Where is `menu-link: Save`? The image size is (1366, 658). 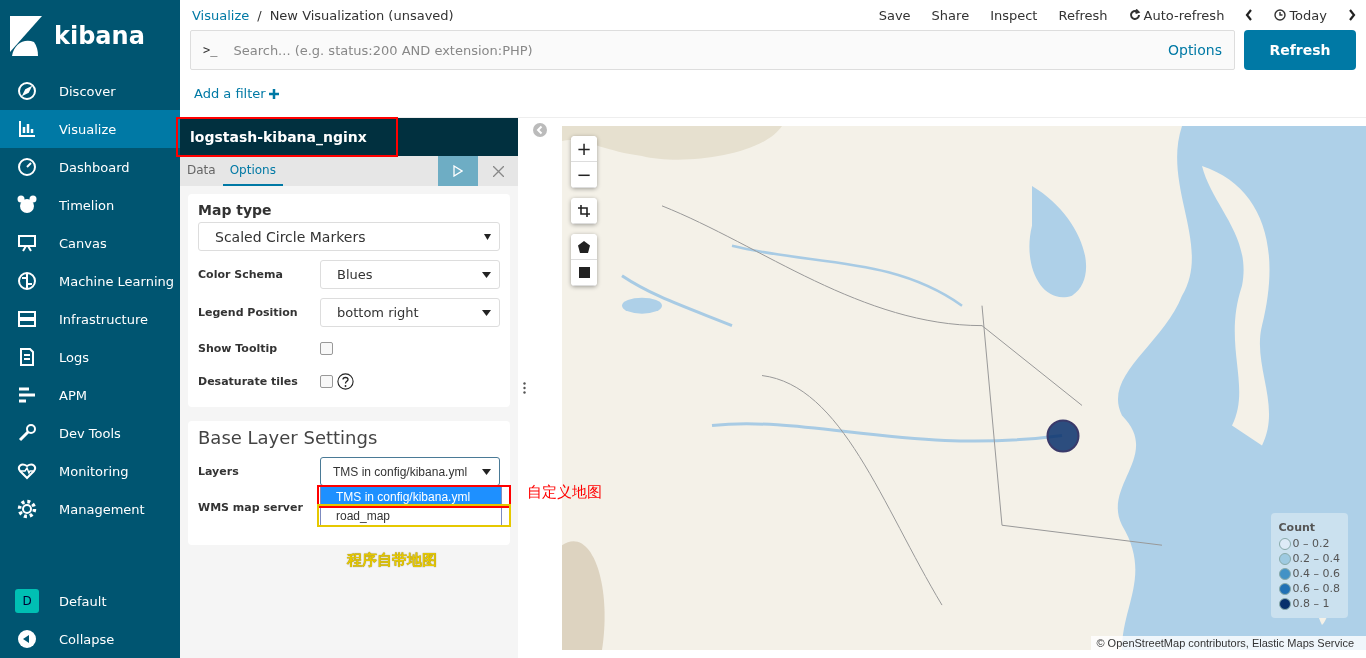
menu-link: Save is located at coordinates (894, 15).